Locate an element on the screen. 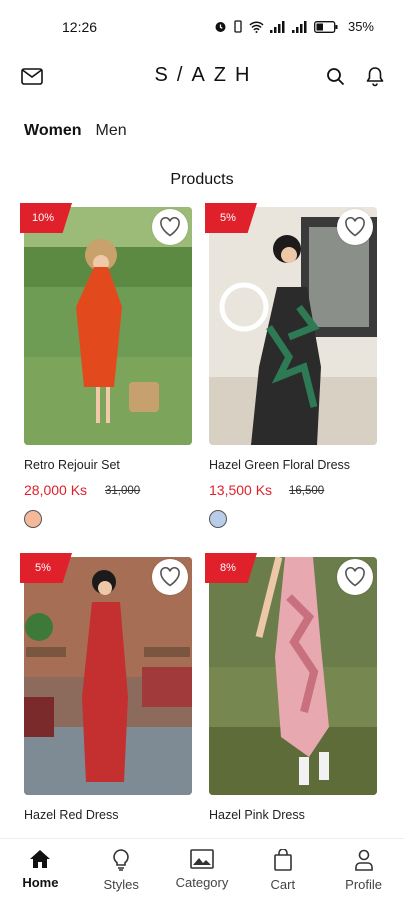 The height and width of the screenshot is (900, 404). product-price: 28,000 Ks is located at coordinates (56, 490).